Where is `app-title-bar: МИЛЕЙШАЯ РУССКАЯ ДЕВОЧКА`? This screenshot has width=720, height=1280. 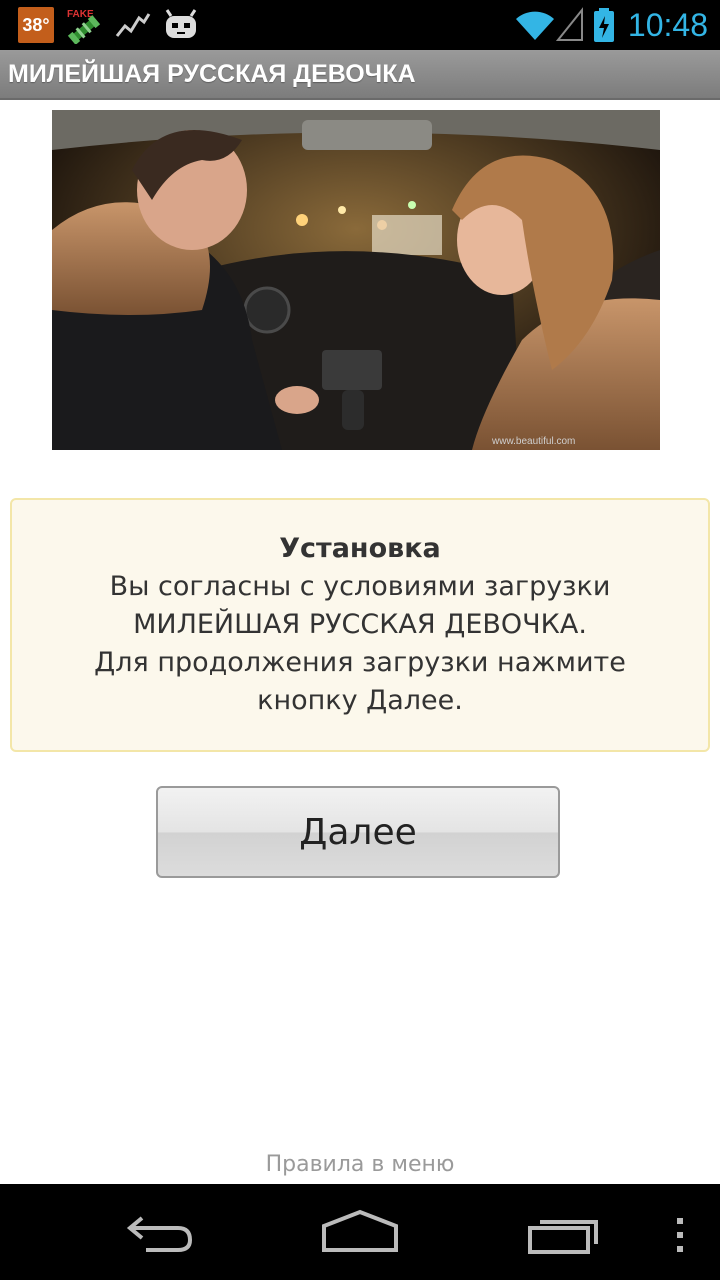 app-title-bar: МИЛЕЙШАЯ РУССКАЯ ДЕВОЧКА is located at coordinates (360, 75).